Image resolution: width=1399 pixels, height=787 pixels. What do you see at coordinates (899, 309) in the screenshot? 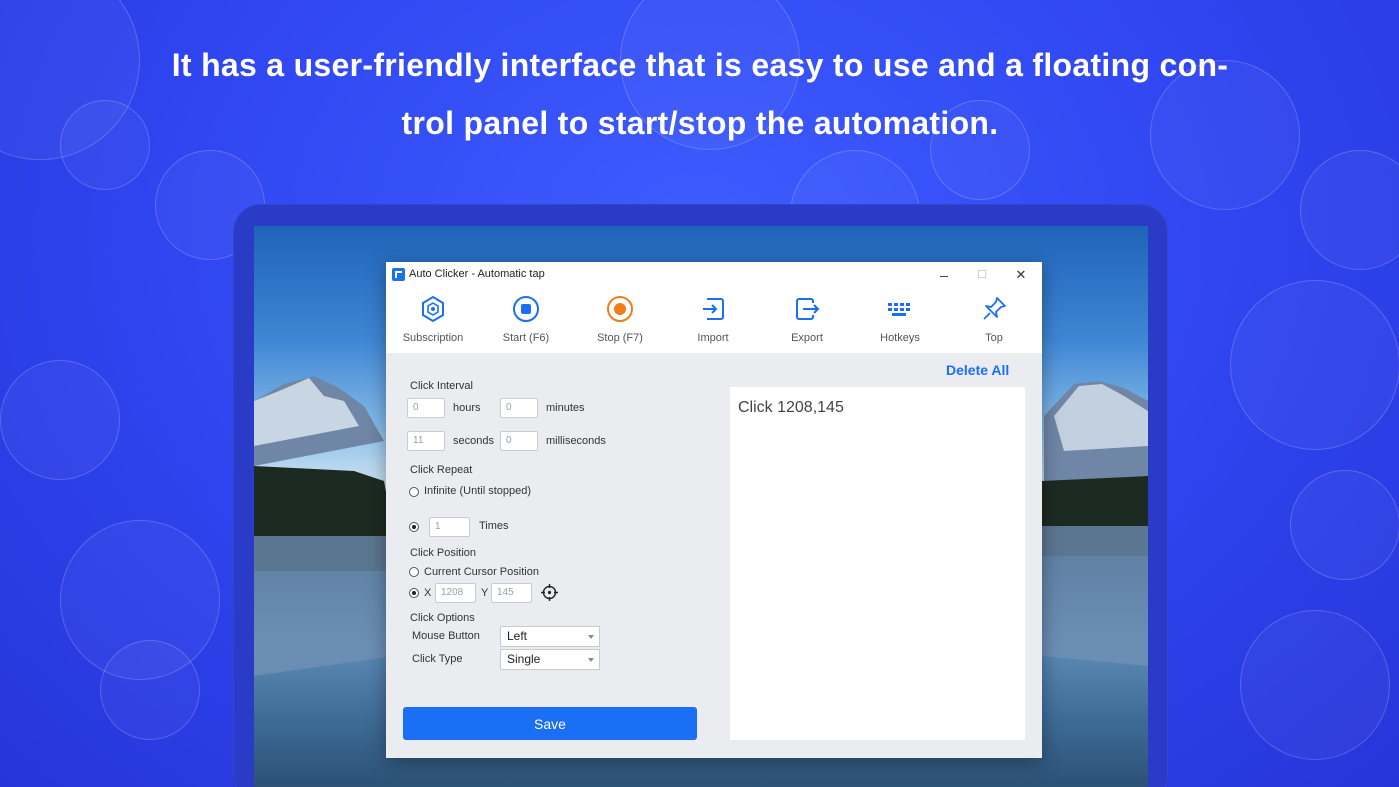
I see `keyboard-icon` at bounding box center [899, 309].